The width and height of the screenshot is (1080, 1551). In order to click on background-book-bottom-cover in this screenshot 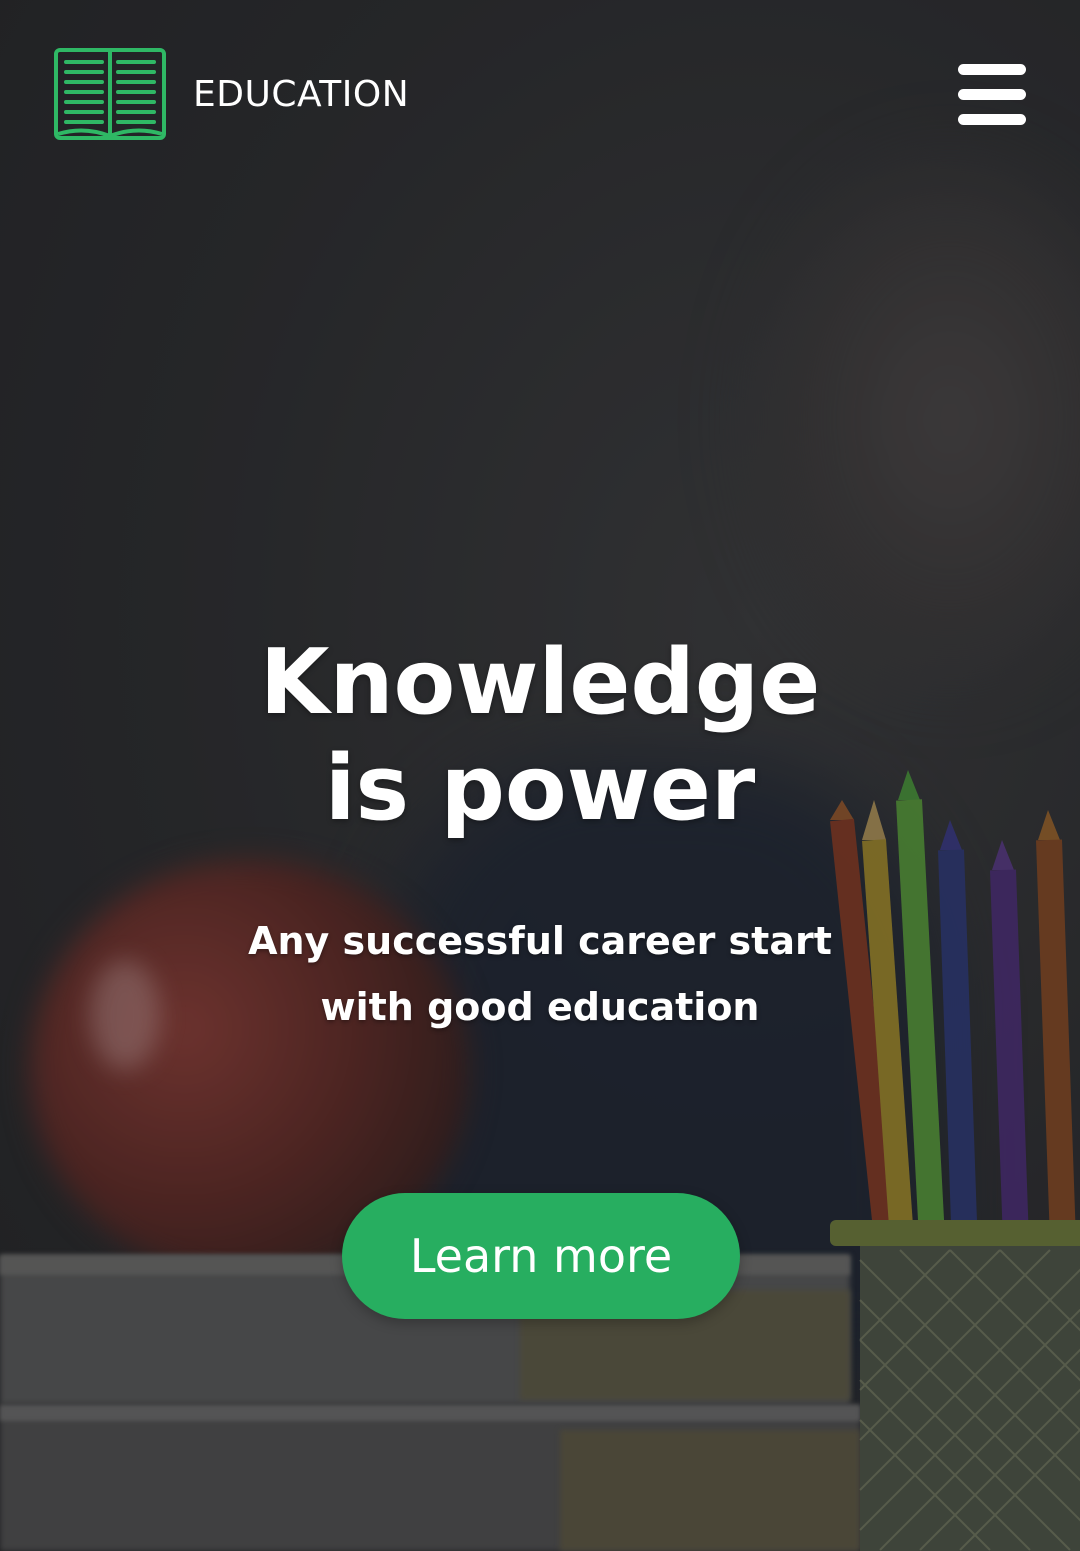, I will do `click(710, 1490)`.